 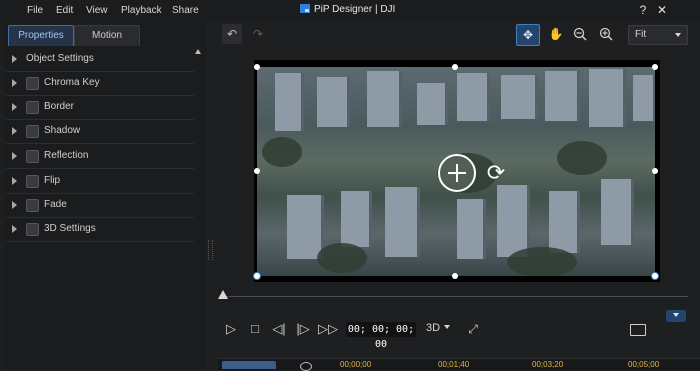 What do you see at coordinates (644, 364) in the screenshot?
I see `timeline-mark: 00;05;00` at bounding box center [644, 364].